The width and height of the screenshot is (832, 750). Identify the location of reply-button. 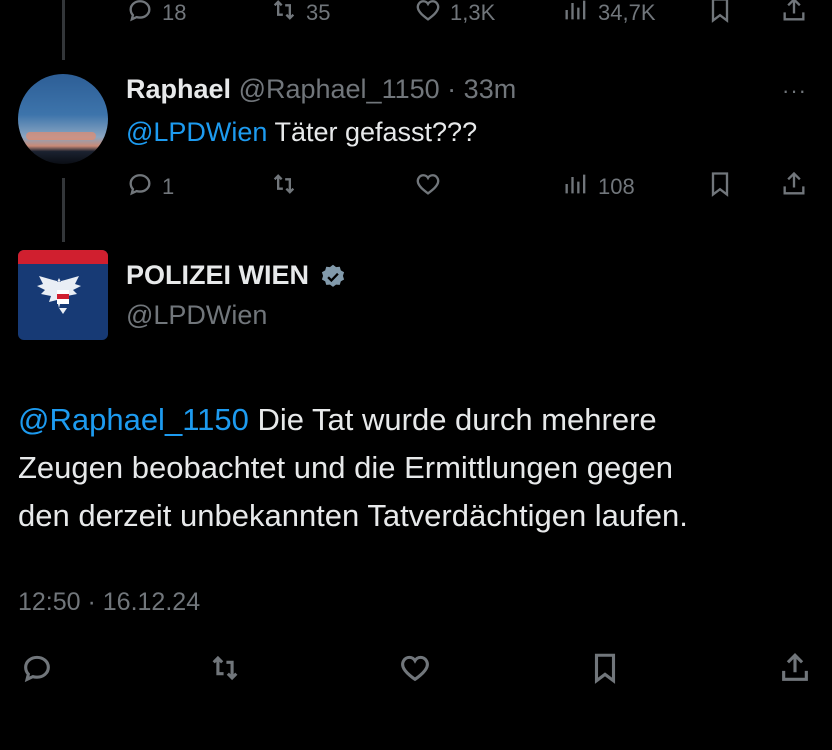
(37, 671).